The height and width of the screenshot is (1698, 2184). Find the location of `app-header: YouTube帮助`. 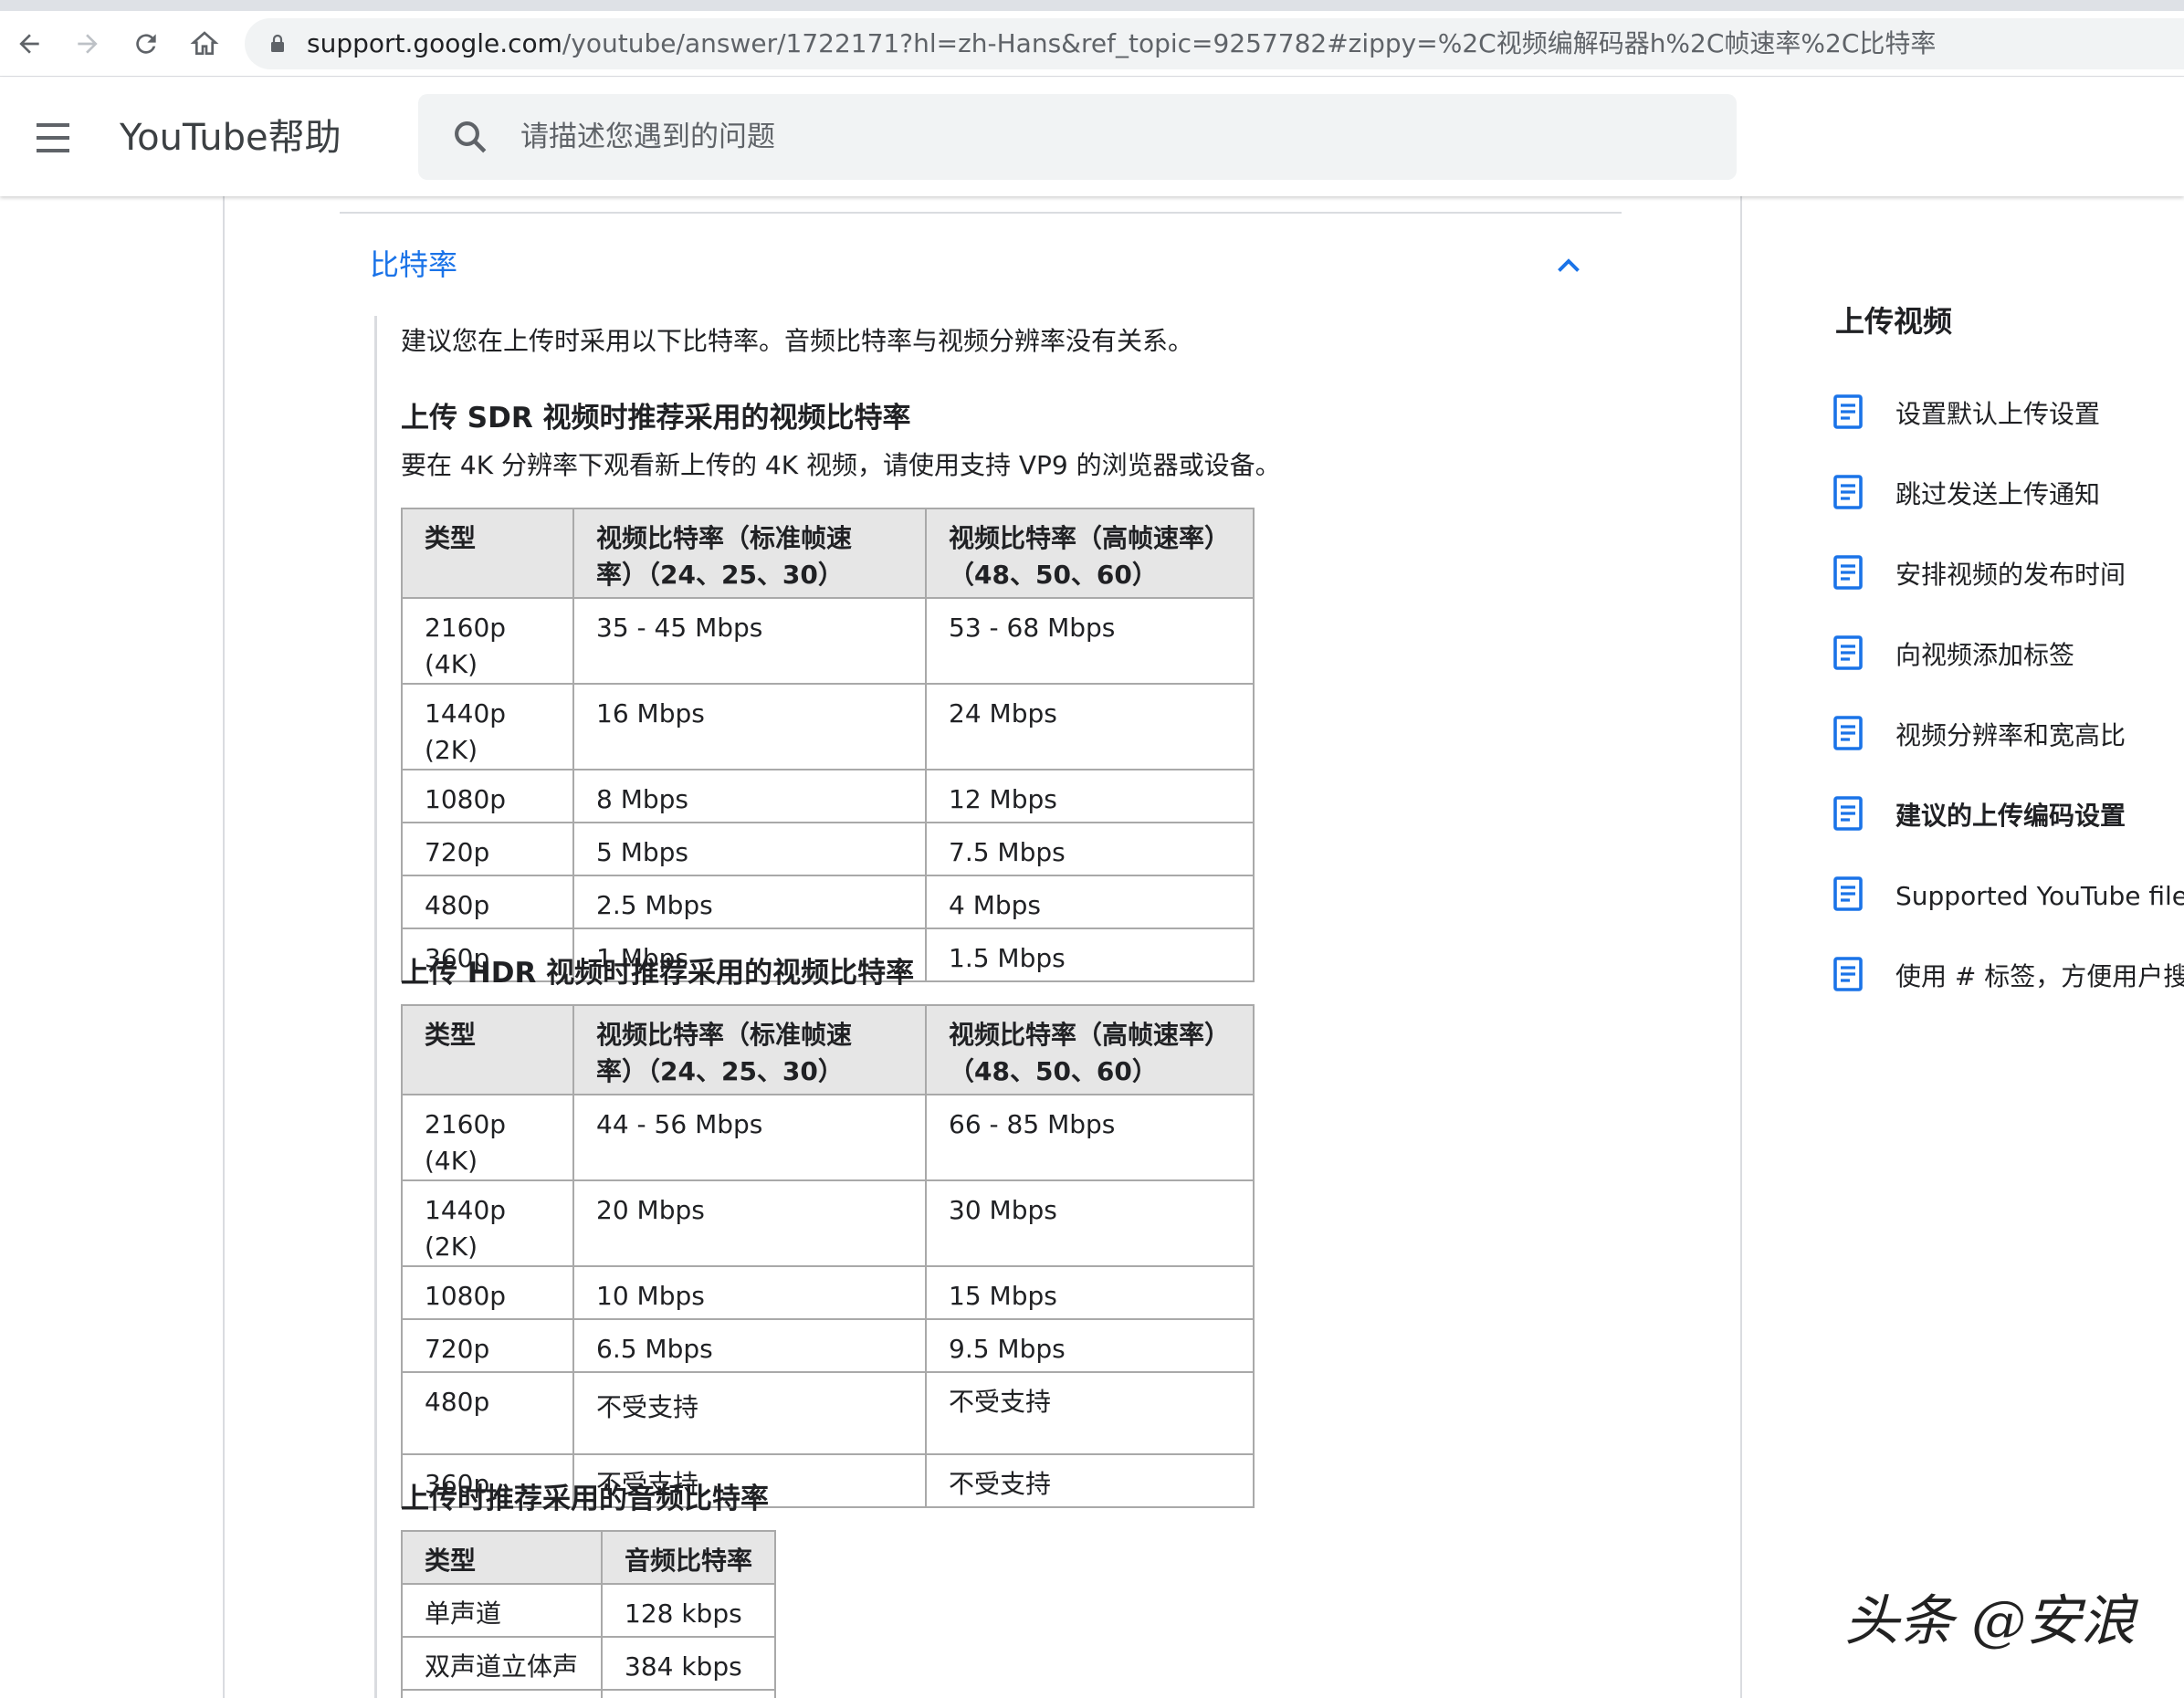

app-header: YouTube帮助 is located at coordinates (1092, 137).